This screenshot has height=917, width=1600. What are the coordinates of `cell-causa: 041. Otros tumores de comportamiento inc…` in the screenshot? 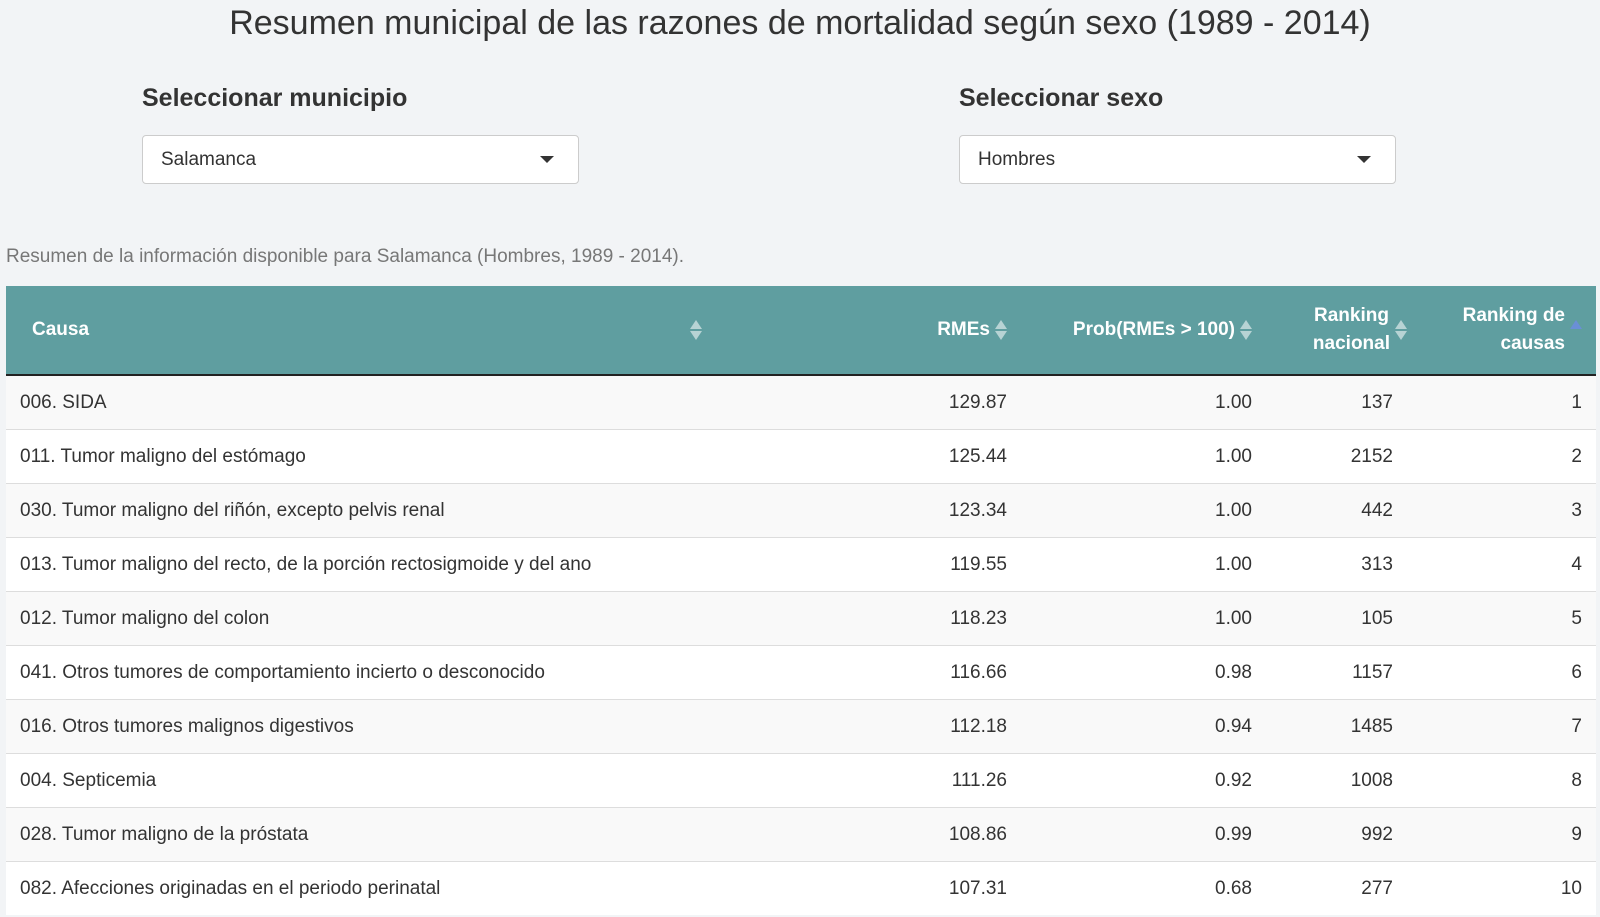 It's located at (446, 672).